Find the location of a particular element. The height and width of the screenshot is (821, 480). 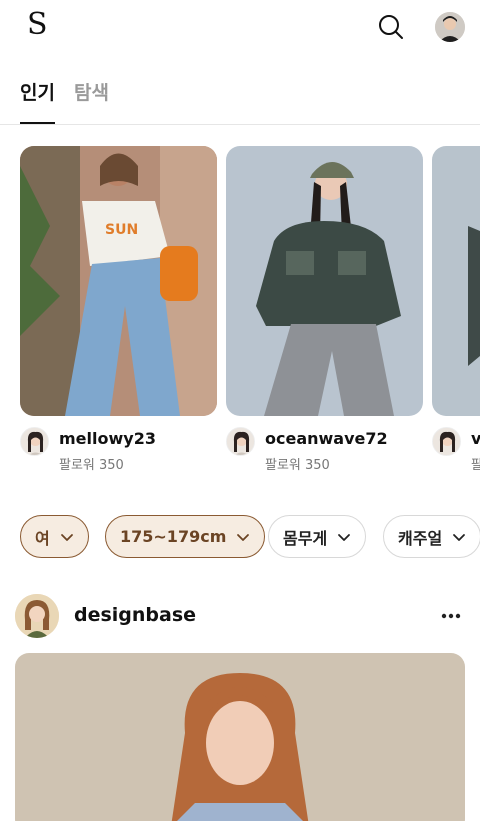

search-icon is located at coordinates (391, 27).